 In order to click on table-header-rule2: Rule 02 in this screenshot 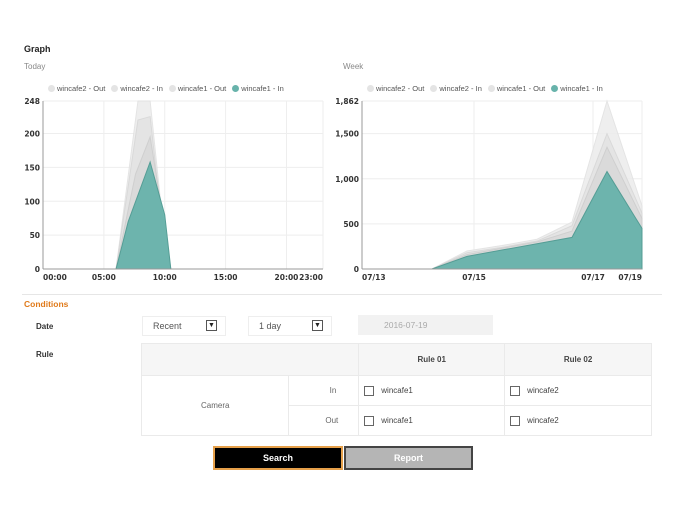, I will do `click(578, 359)`.